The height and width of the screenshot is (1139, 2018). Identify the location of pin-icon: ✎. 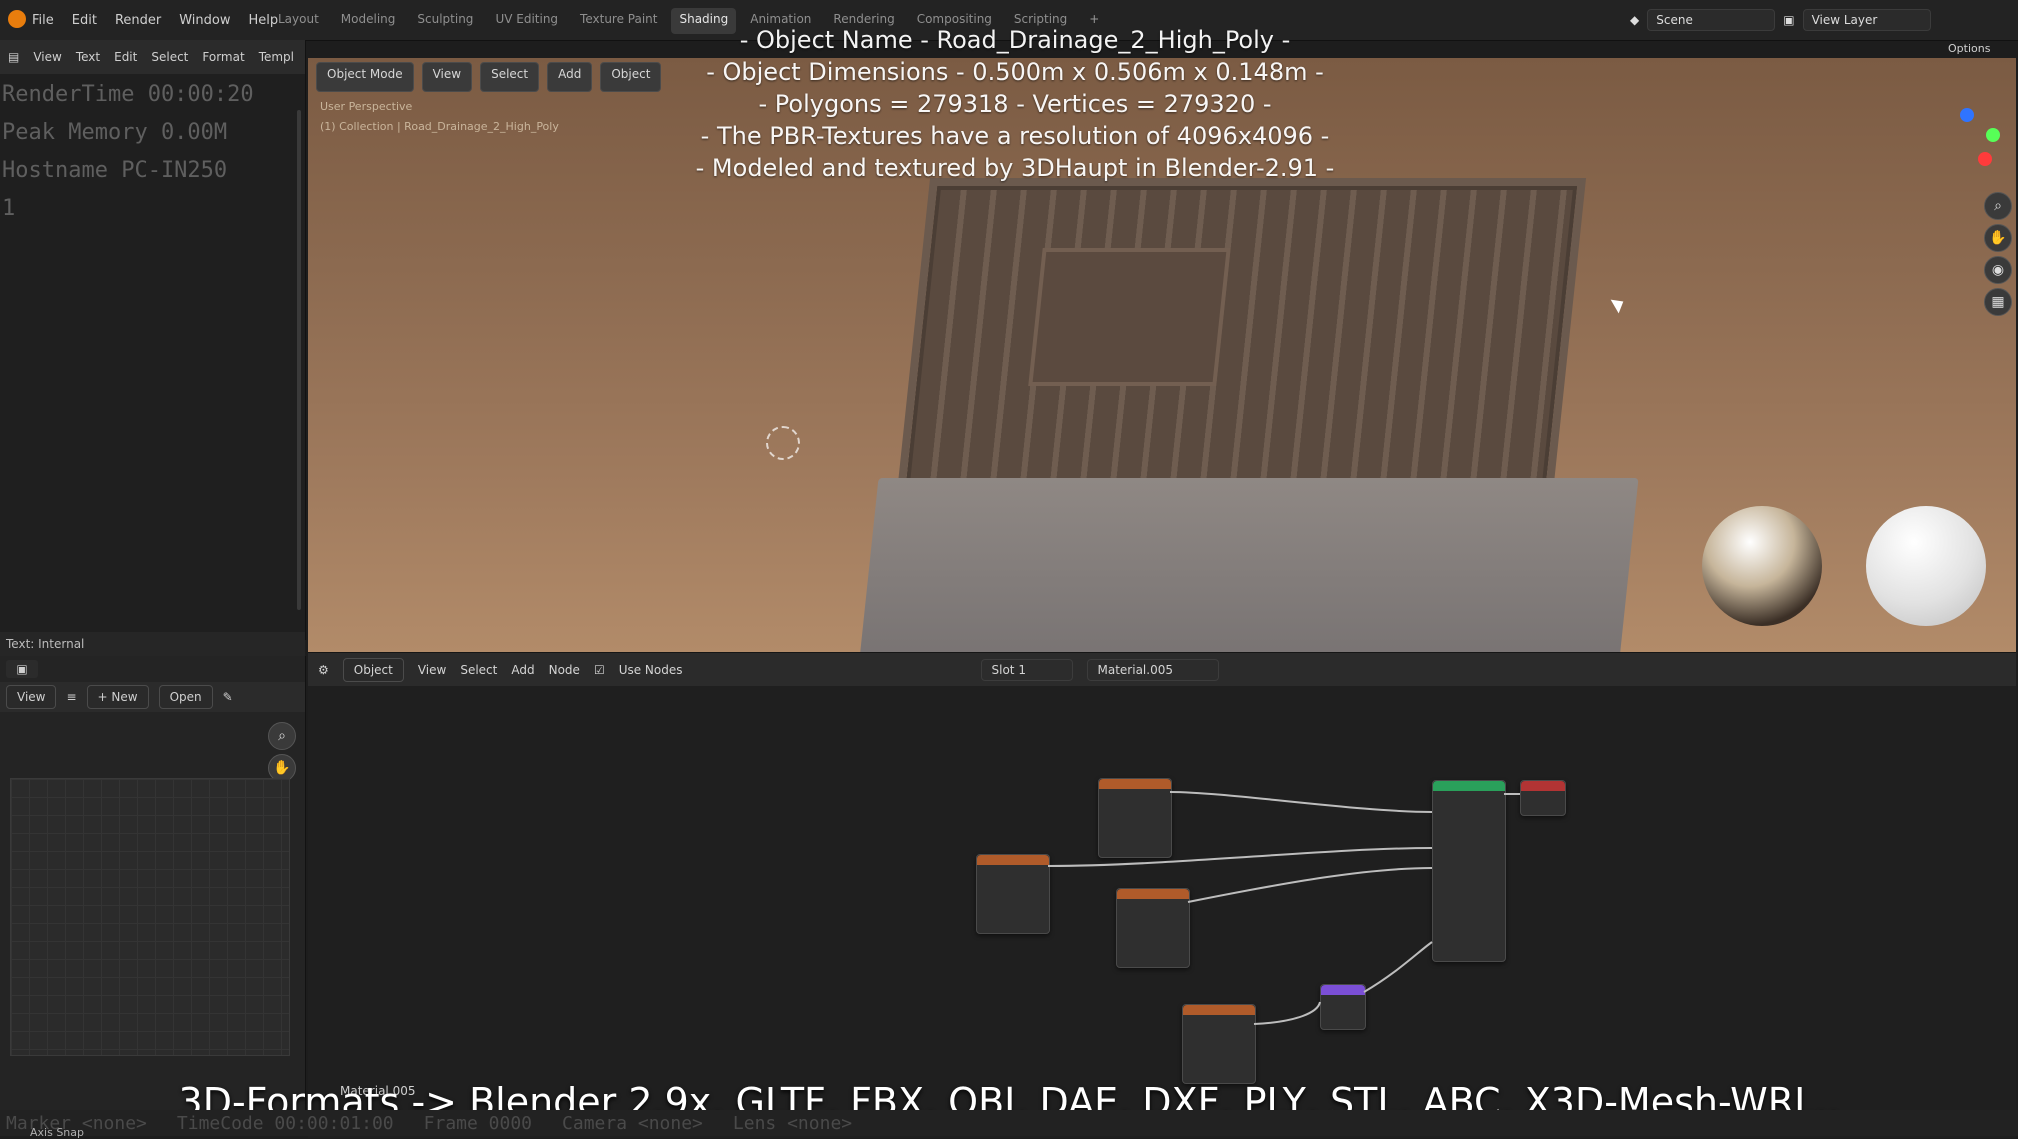
(228, 697).